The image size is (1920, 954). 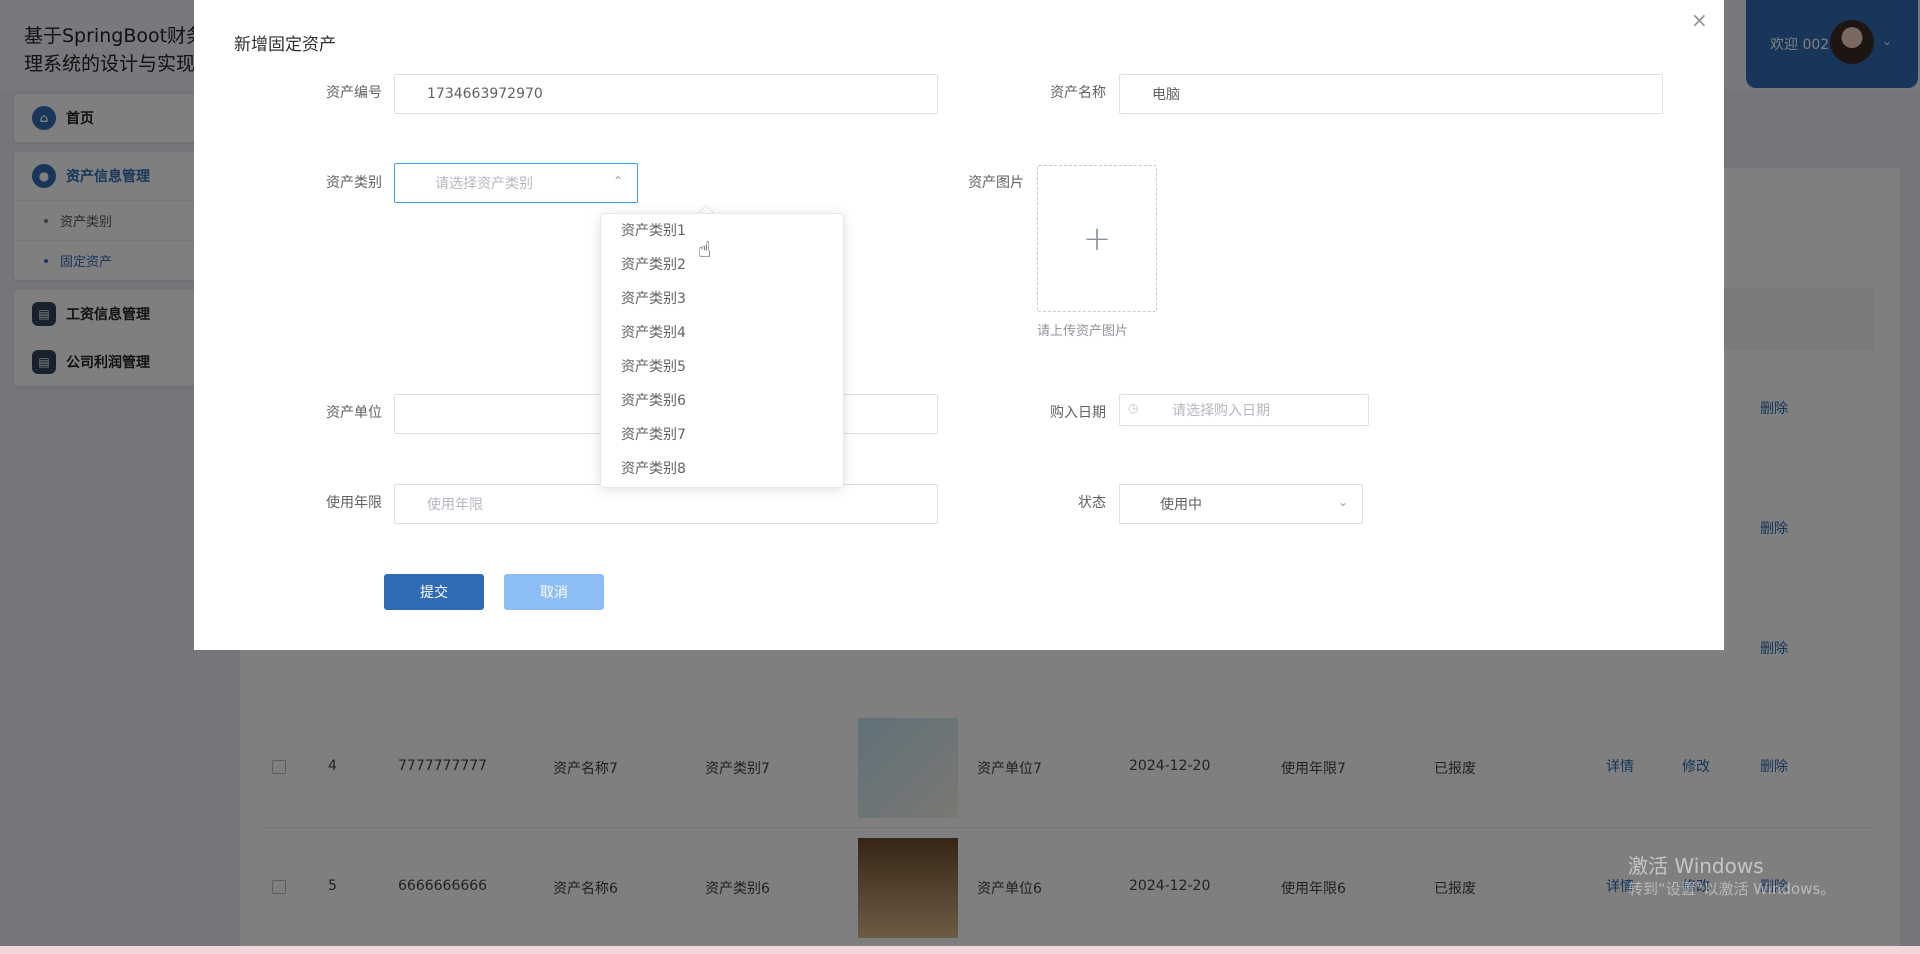 I want to click on service-life-label: 使用年限, so click(x=354, y=503).